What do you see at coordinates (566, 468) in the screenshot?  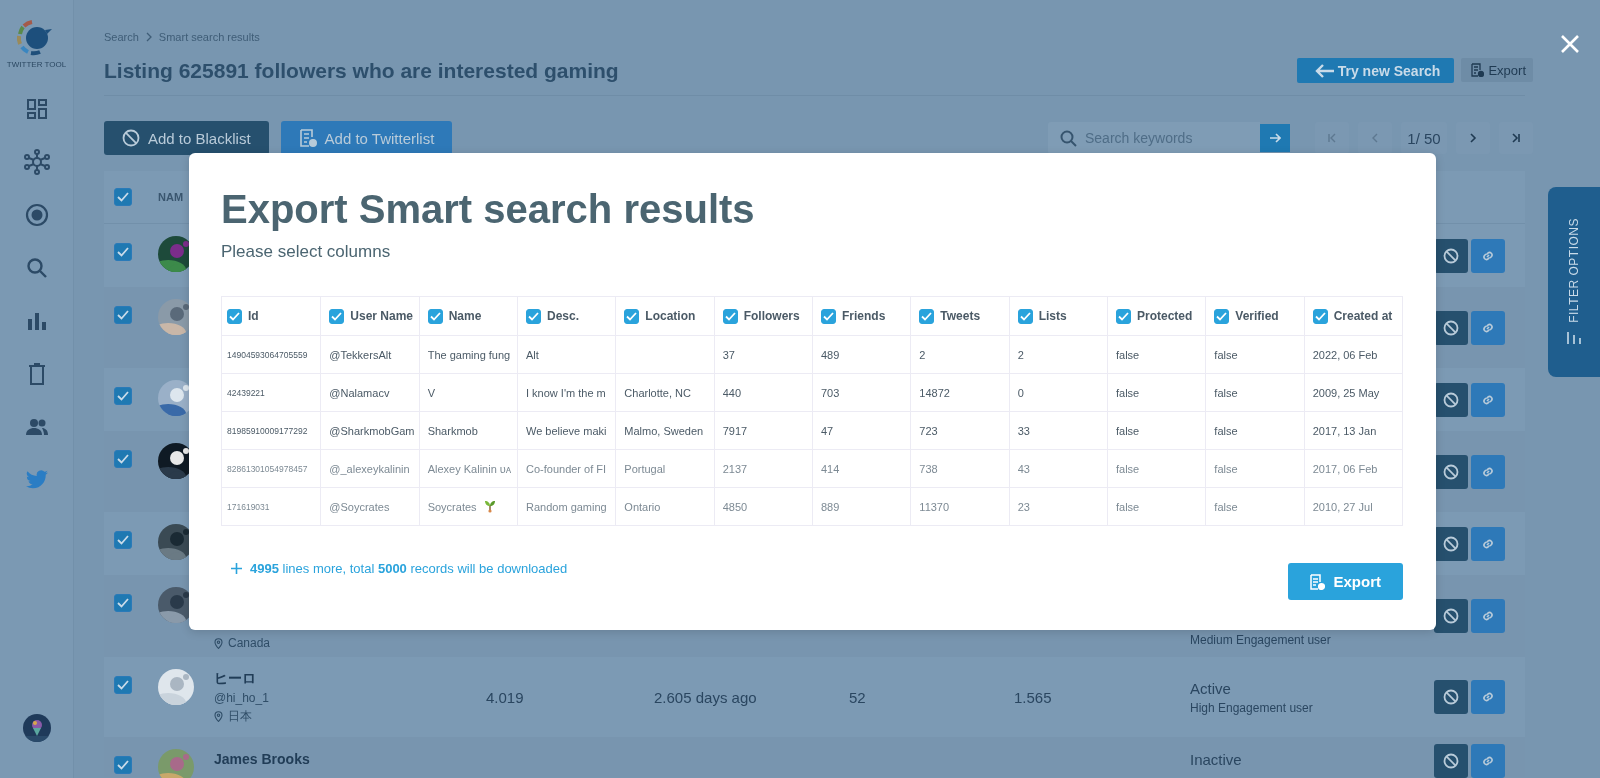 I see `table-cell: Co-founder of FI` at bounding box center [566, 468].